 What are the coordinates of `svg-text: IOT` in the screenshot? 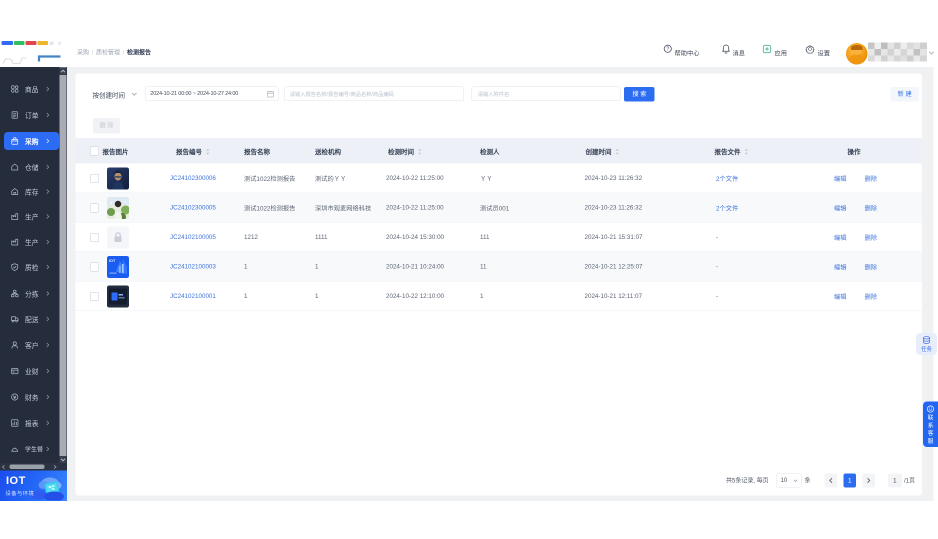 It's located at (112, 261).